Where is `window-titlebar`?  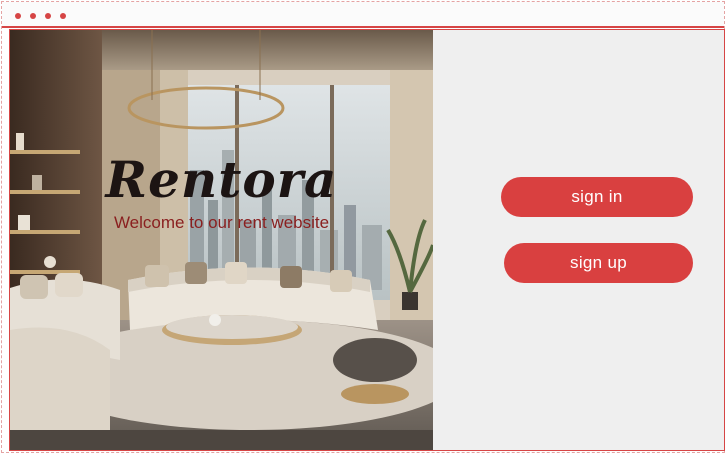
window-titlebar is located at coordinates (363, 15).